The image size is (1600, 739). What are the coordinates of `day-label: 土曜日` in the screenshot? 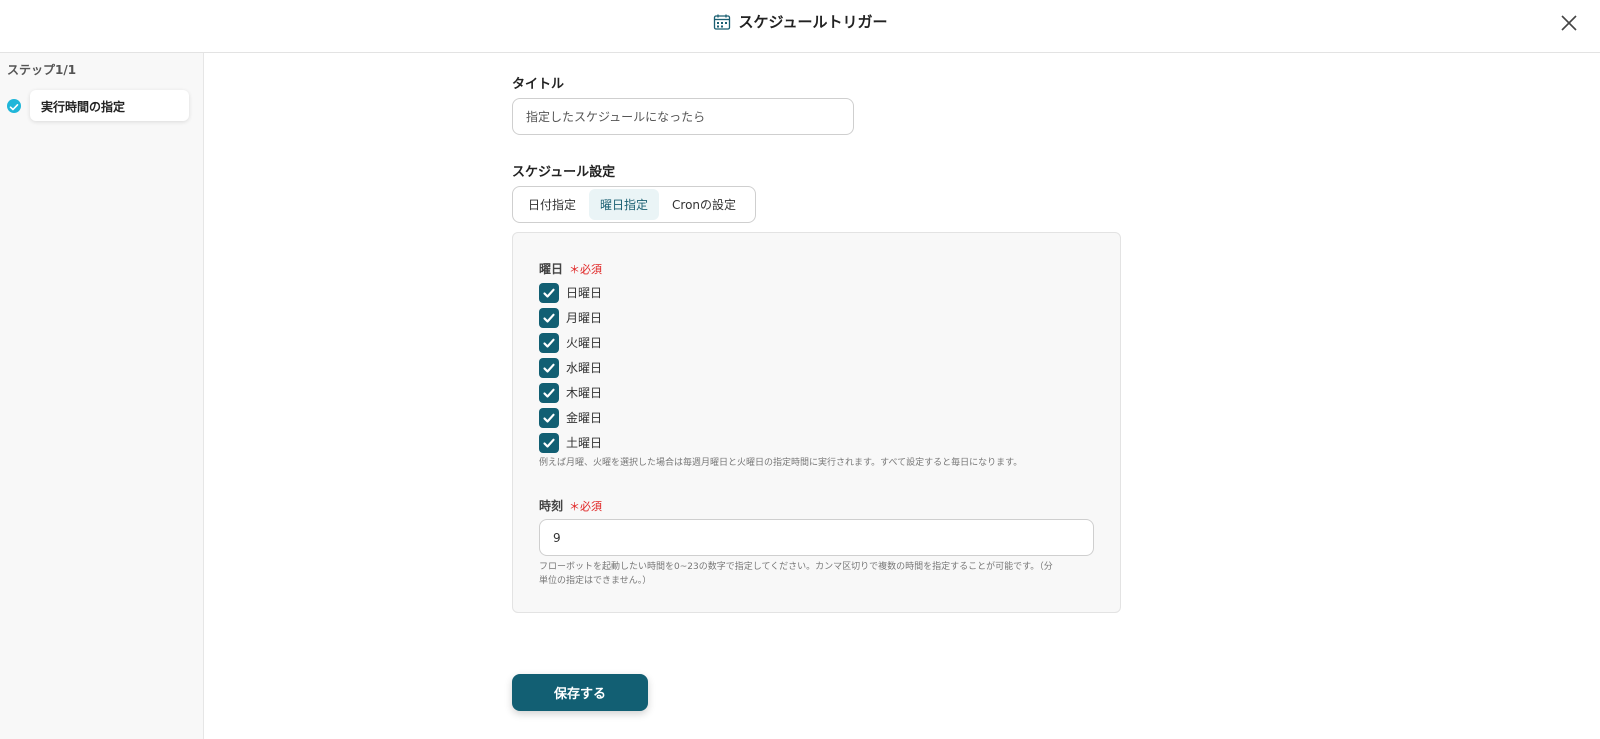 It's located at (584, 443).